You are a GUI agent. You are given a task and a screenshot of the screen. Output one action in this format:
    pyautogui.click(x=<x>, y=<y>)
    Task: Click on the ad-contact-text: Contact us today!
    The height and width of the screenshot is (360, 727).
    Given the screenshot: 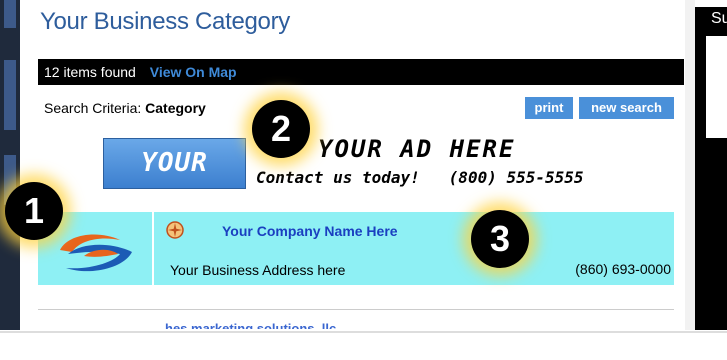 What is the action you would take?
    pyautogui.click(x=338, y=177)
    